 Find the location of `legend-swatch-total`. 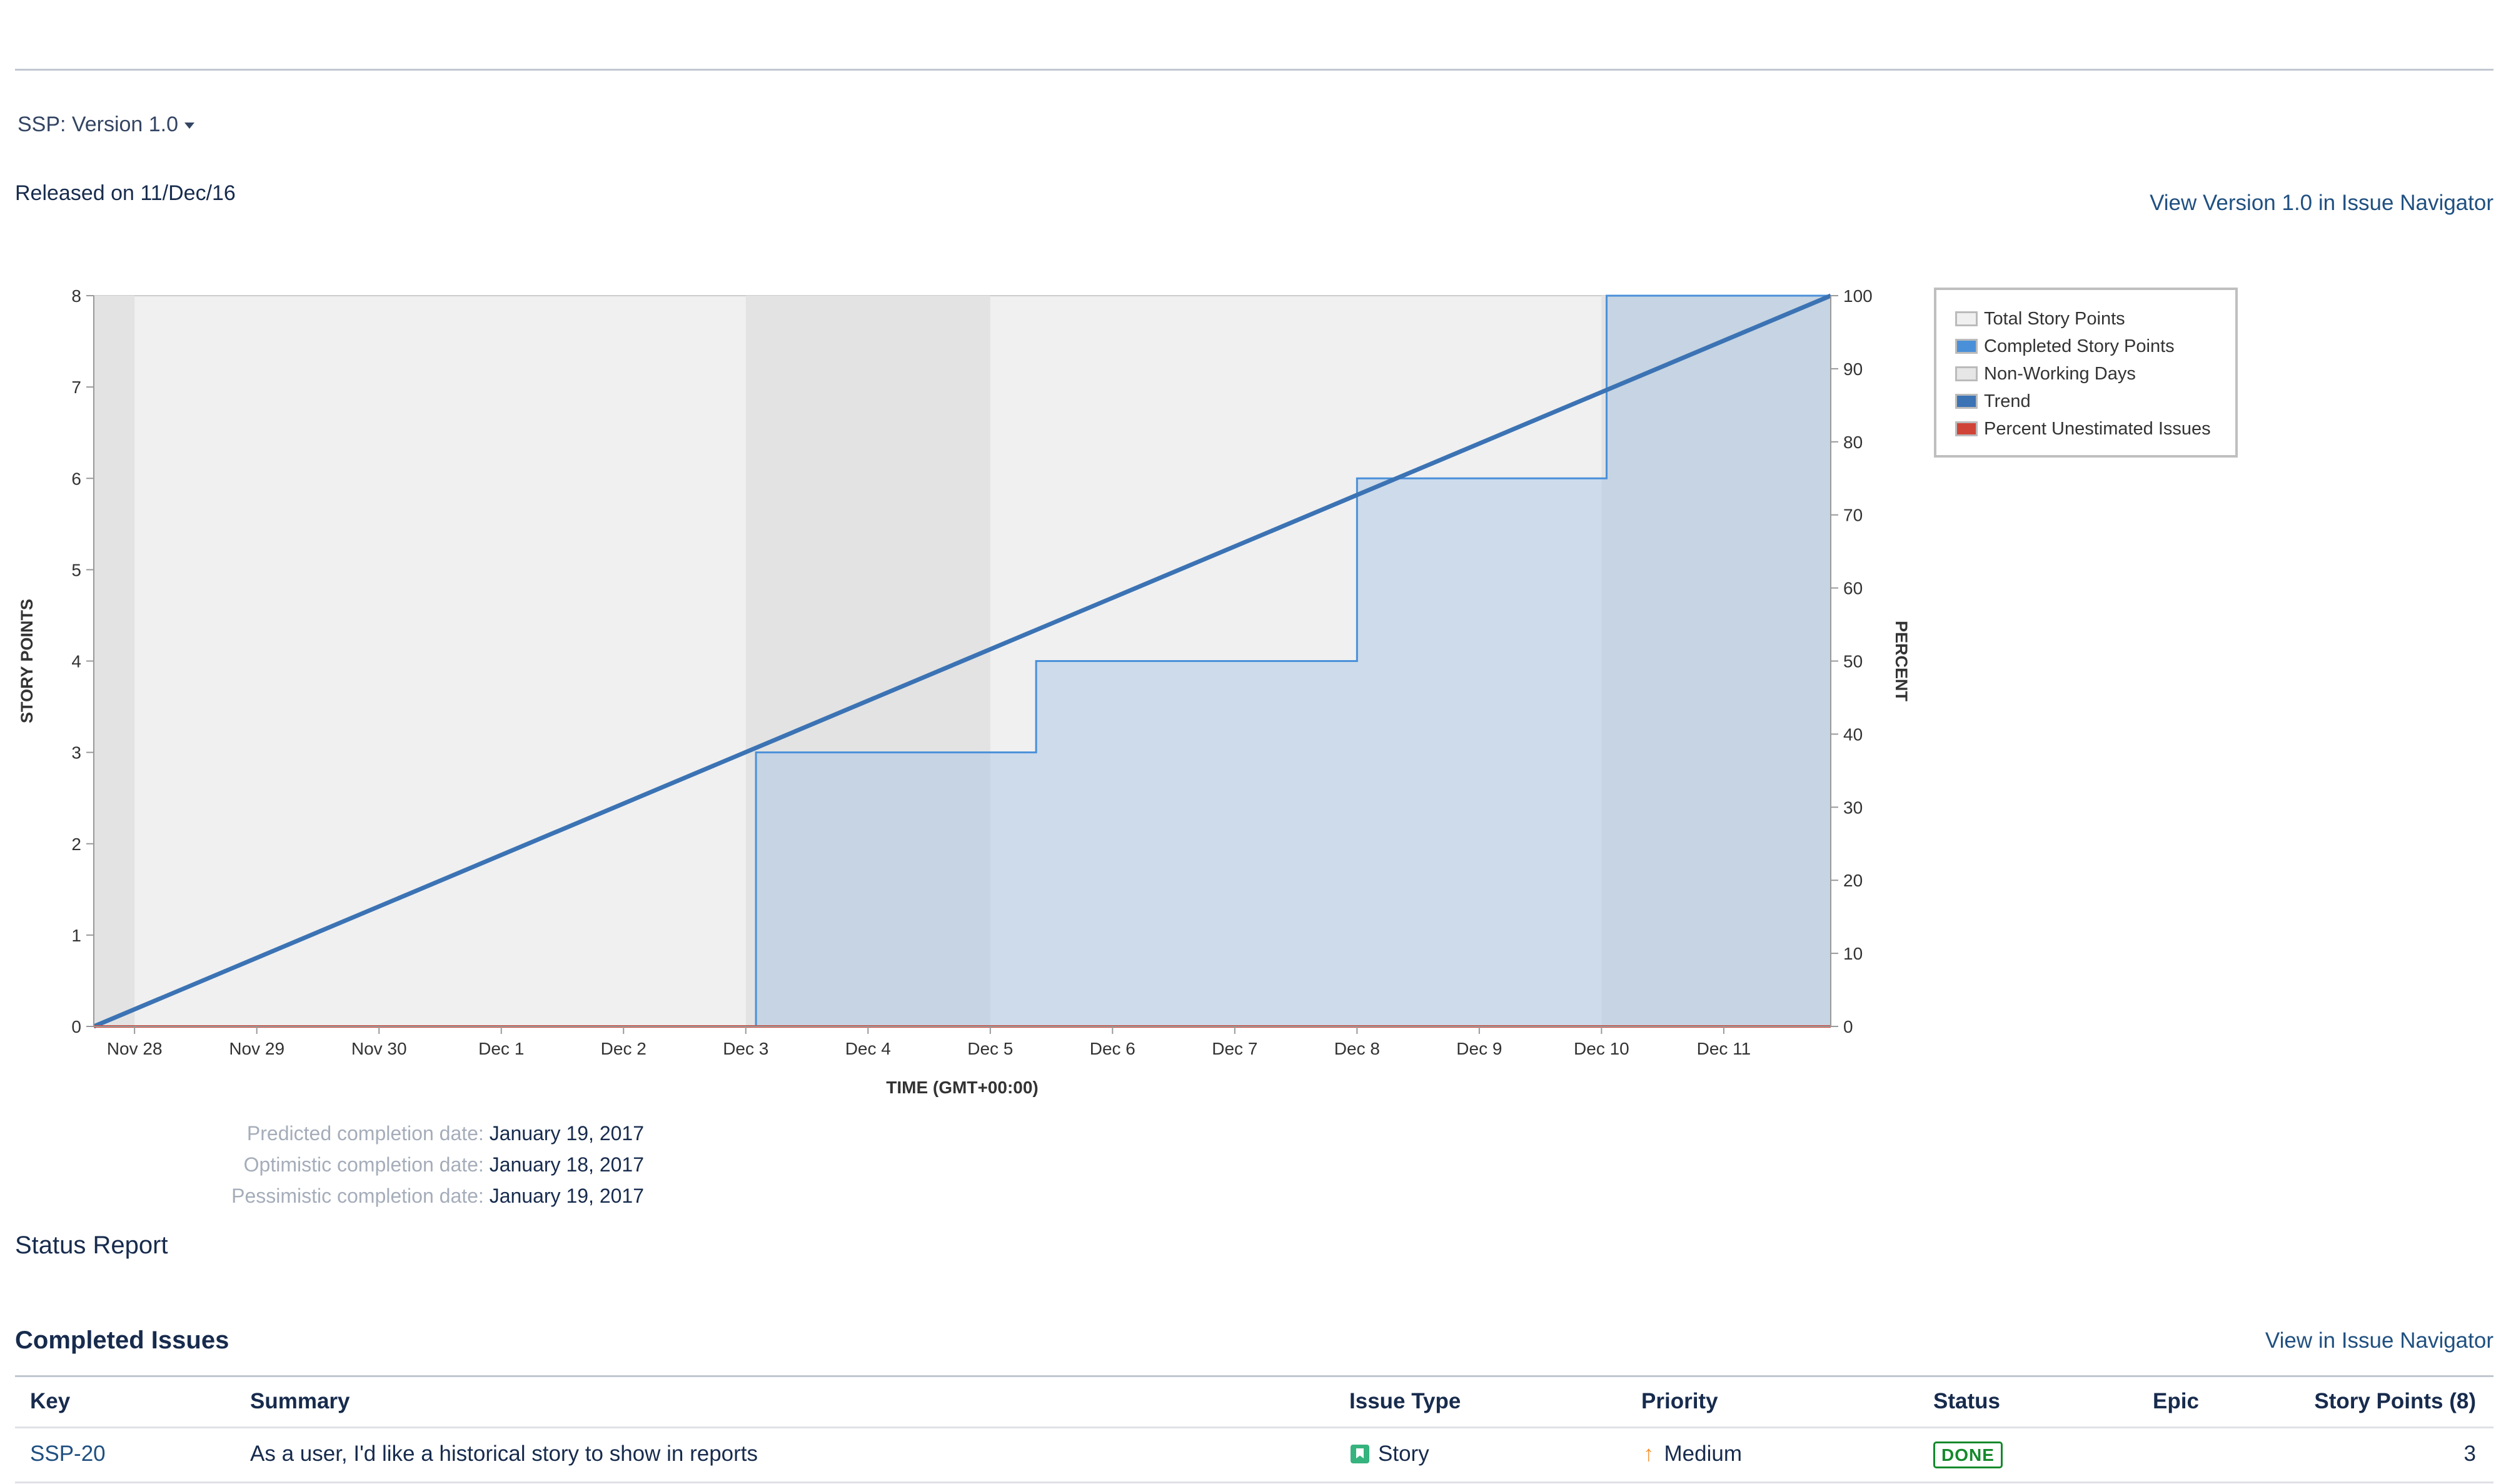

legend-swatch-total is located at coordinates (1966, 318).